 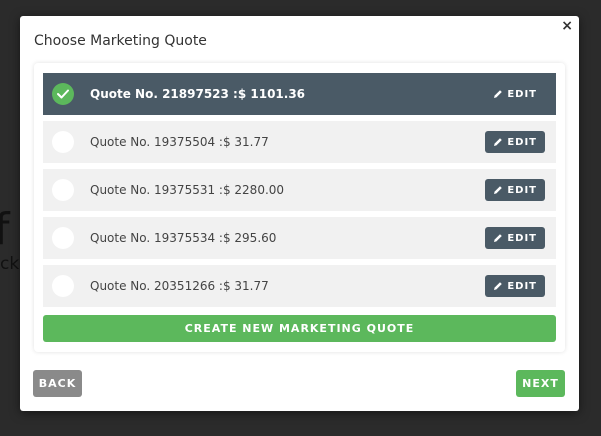 I want to click on quote-row-1: Quote No. 21897523 :$ 1101.36 EDIT, so click(x=299, y=94).